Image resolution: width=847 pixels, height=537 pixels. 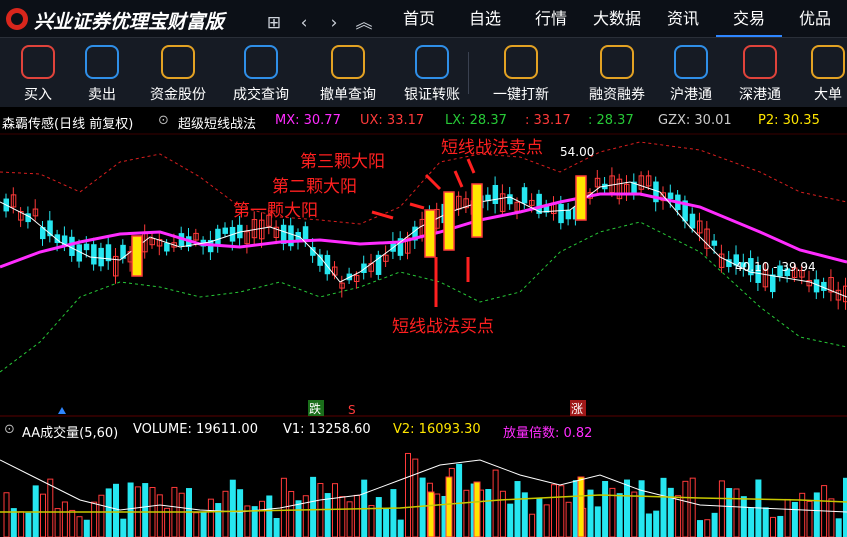 What do you see at coordinates (485, 18) in the screenshot?
I see `menu-watchlist: 自选` at bounding box center [485, 18].